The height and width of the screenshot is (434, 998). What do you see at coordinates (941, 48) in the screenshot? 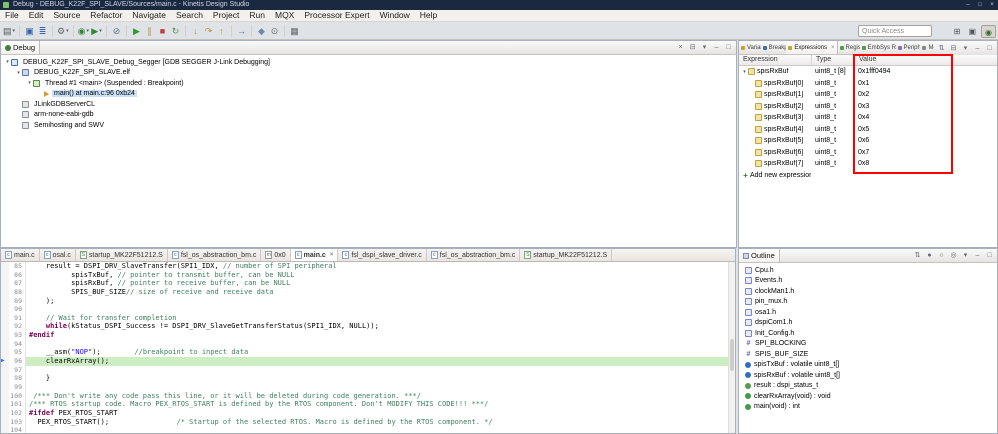
I see `show-type-names-icon: ⇅` at bounding box center [941, 48].